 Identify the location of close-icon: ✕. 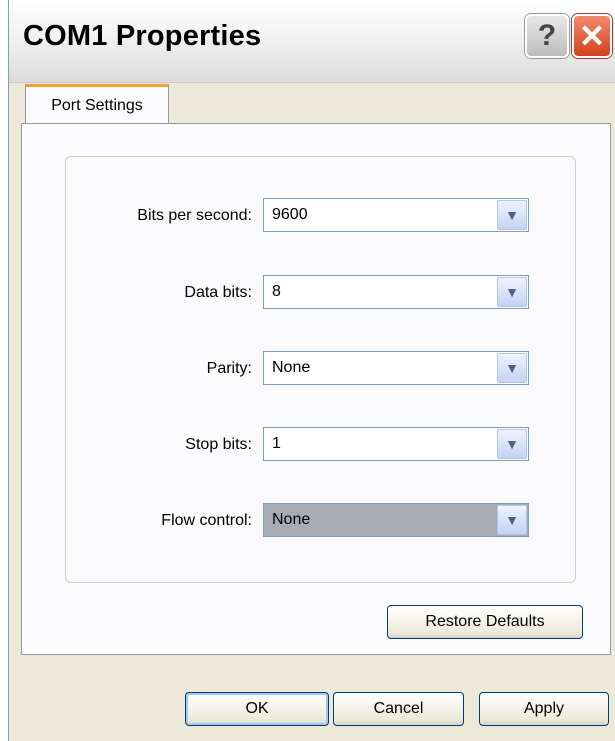
(592, 36).